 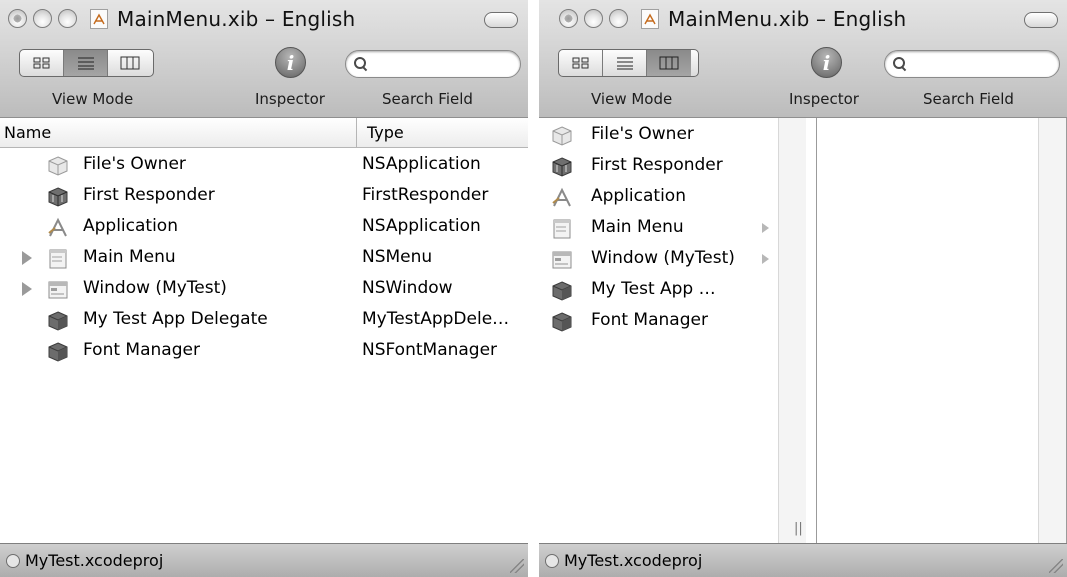 I want to click on browser-row: Window (MyTest), so click(x=667, y=259).